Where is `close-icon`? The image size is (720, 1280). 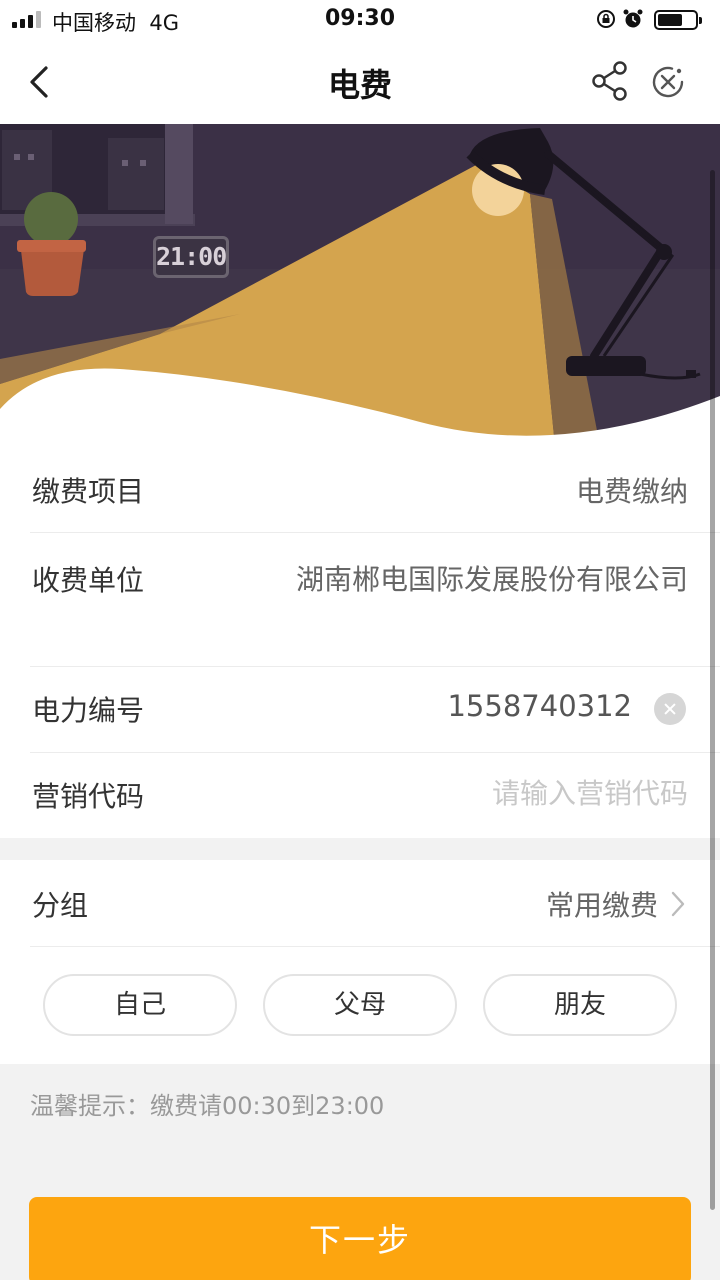
close-icon is located at coordinates (668, 82).